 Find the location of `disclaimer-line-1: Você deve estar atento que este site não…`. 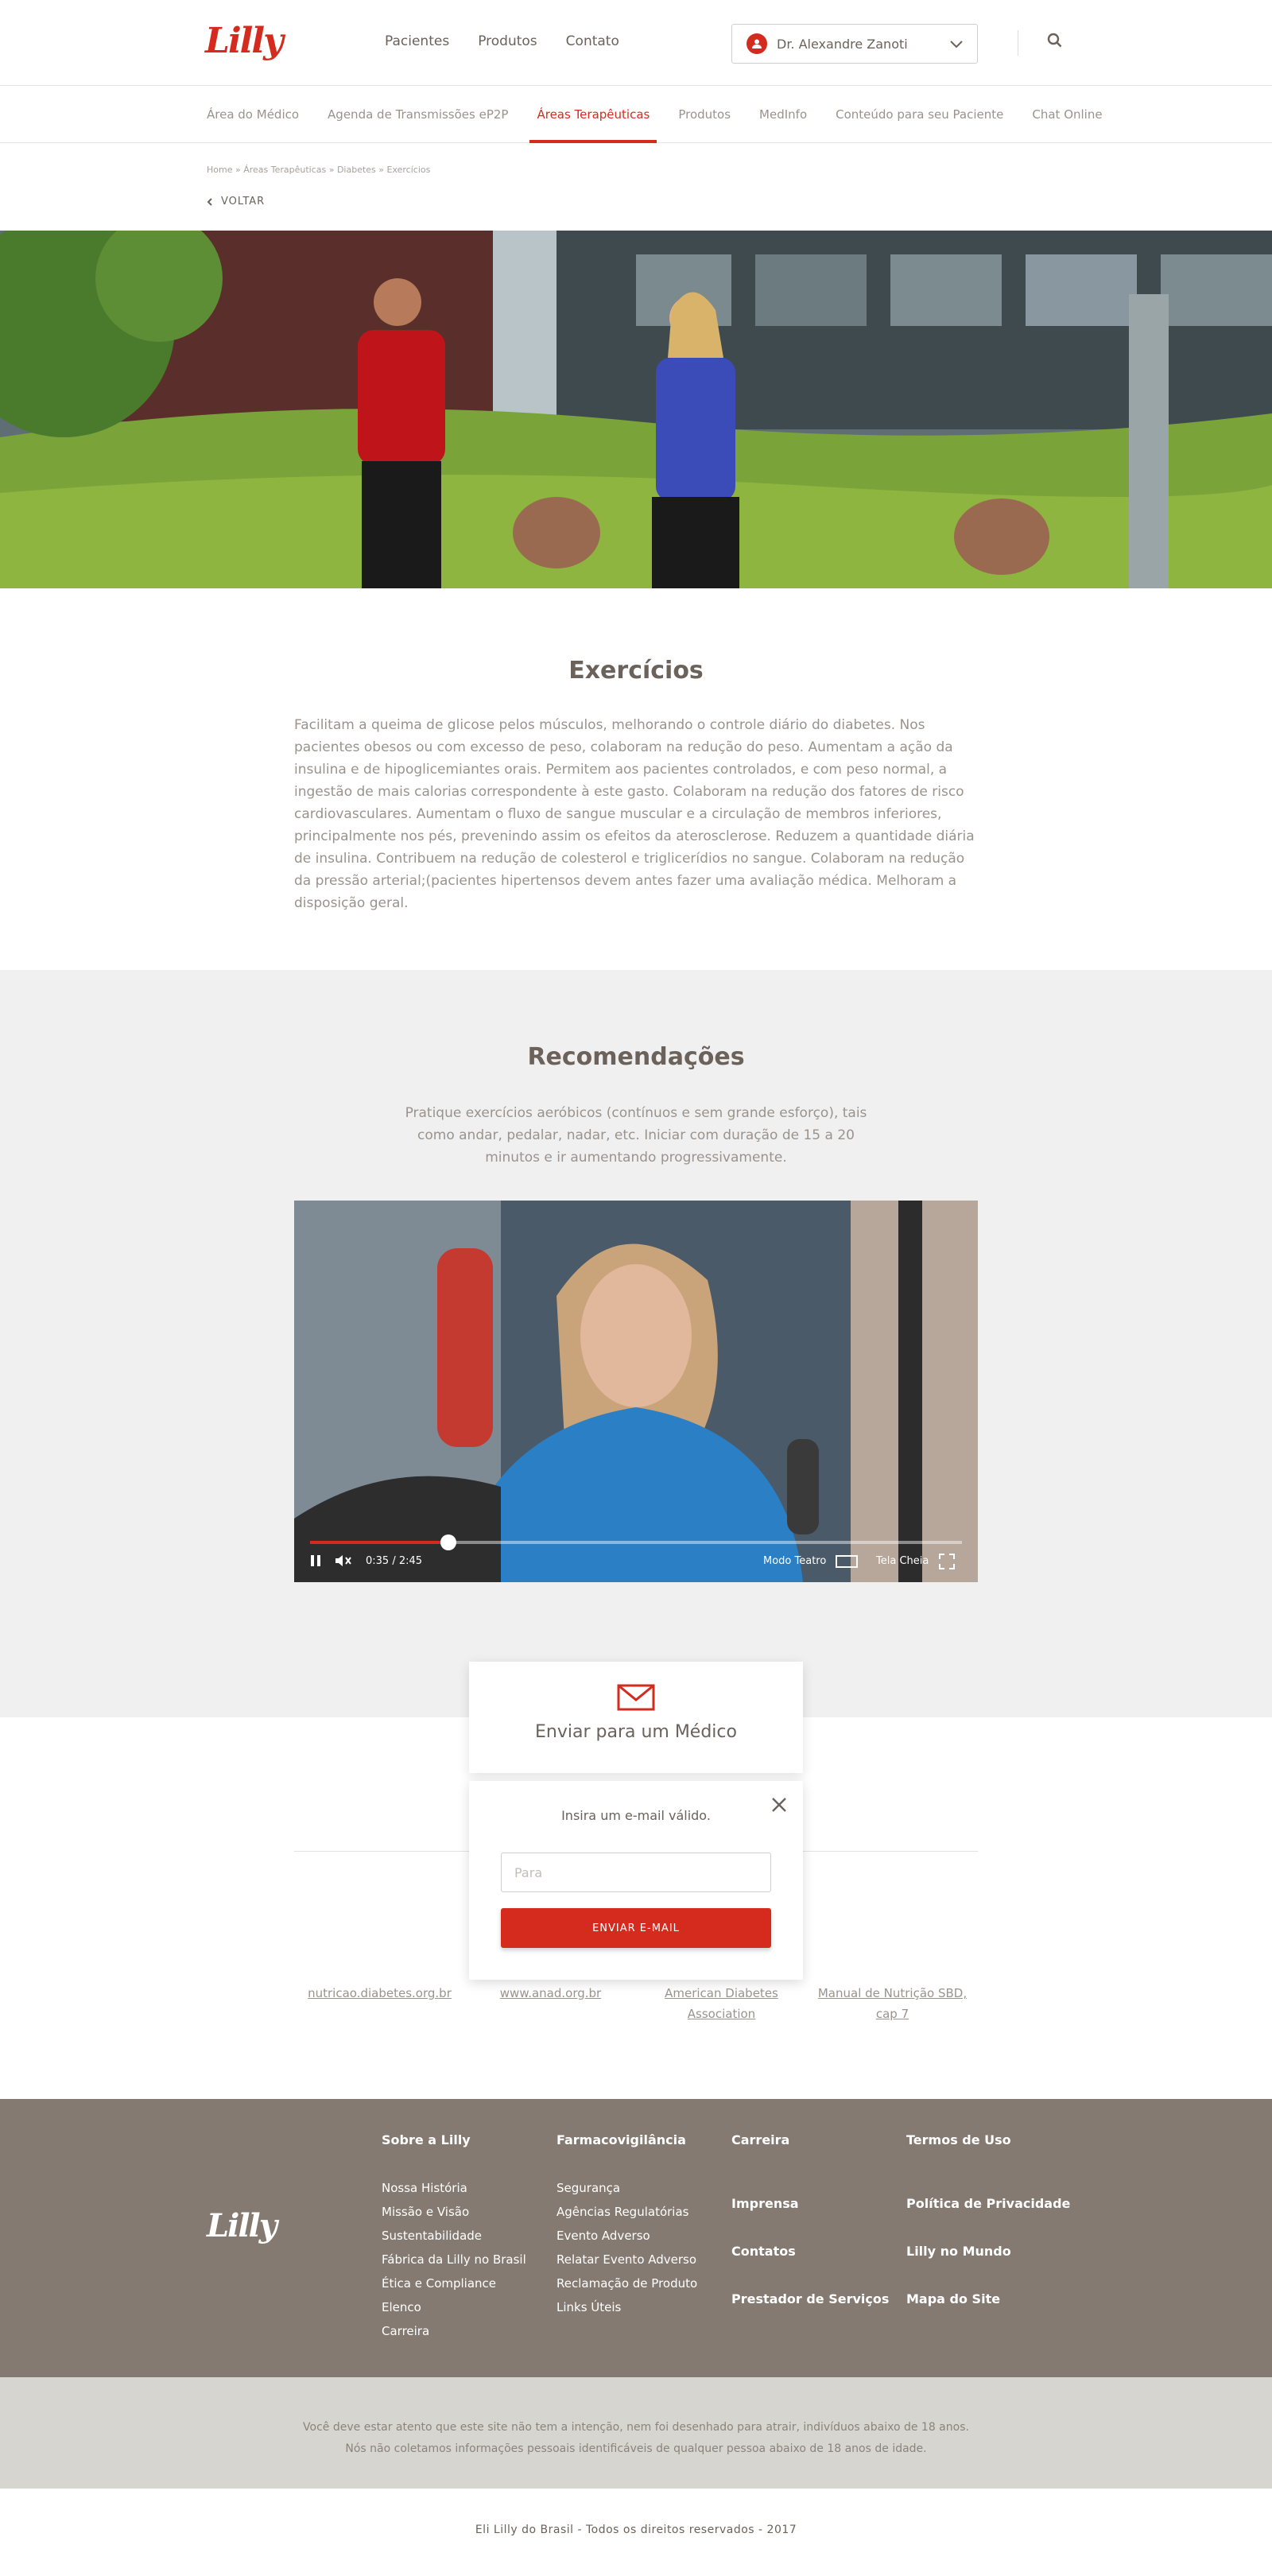

disclaimer-line-1: Você deve estar atento que este site não… is located at coordinates (636, 2427).